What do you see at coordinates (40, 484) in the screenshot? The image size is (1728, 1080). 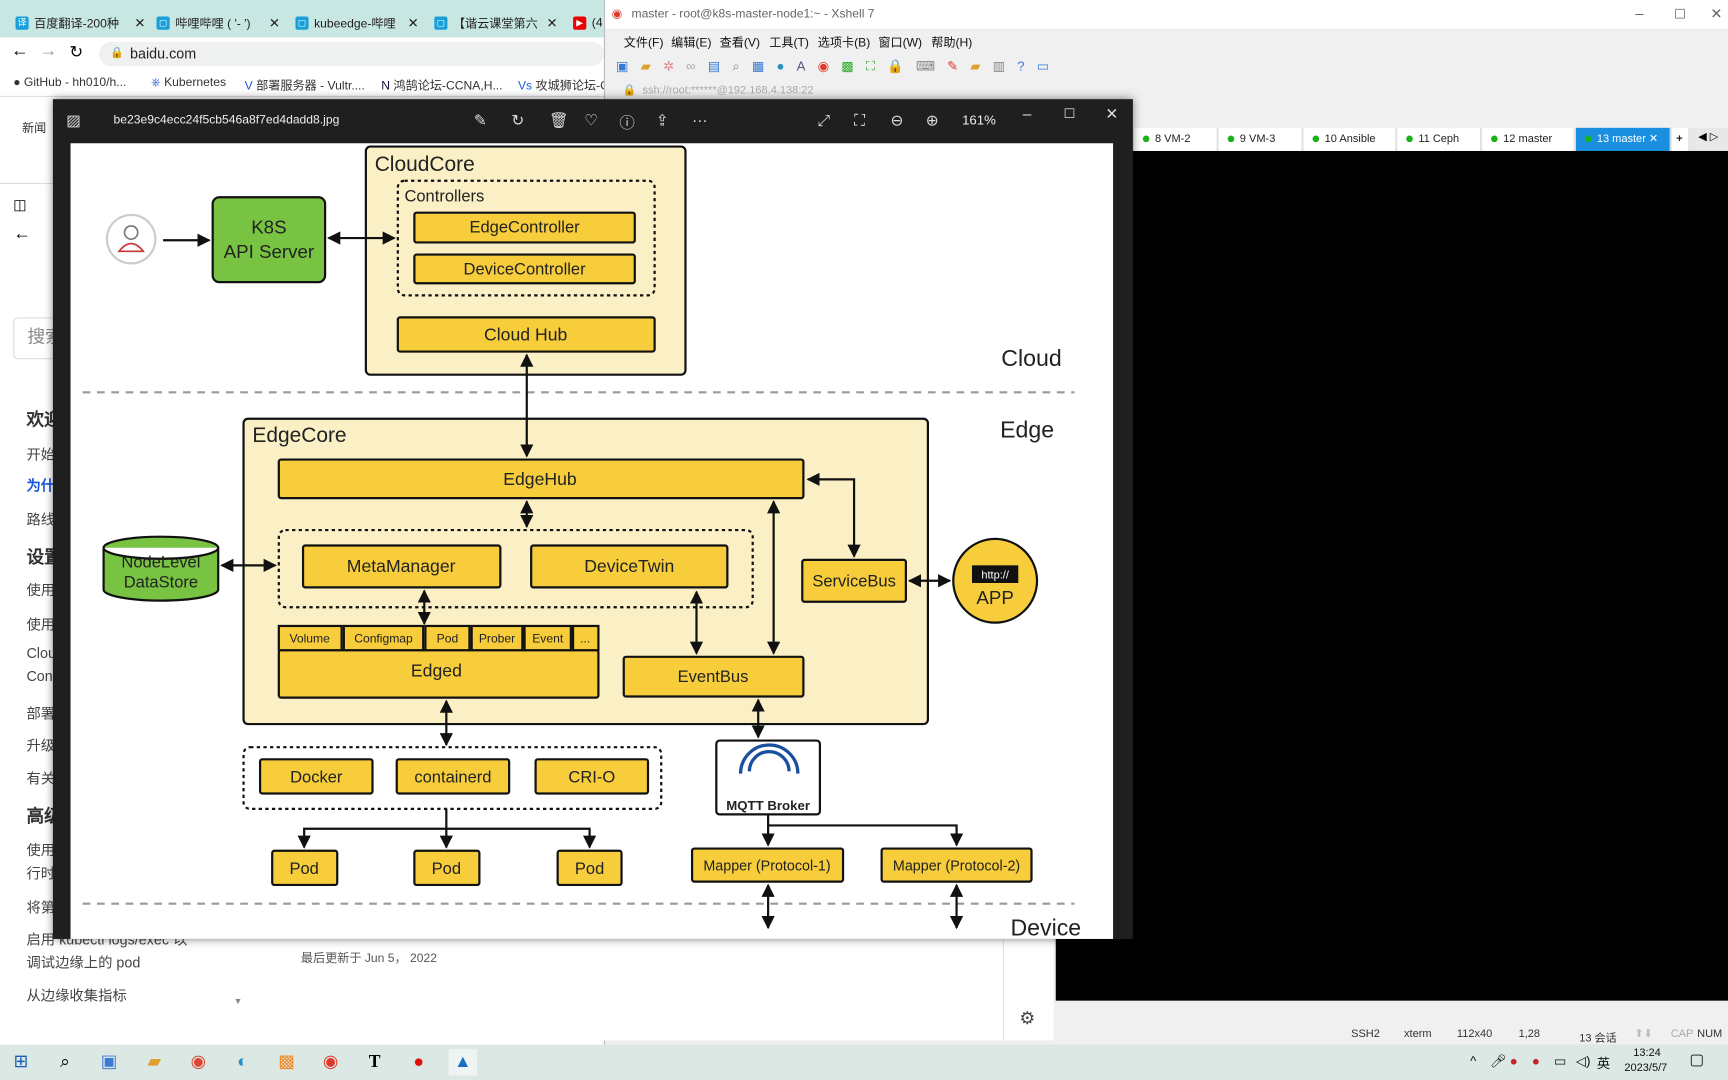 I see `sidebar-item-active: 为什` at bounding box center [40, 484].